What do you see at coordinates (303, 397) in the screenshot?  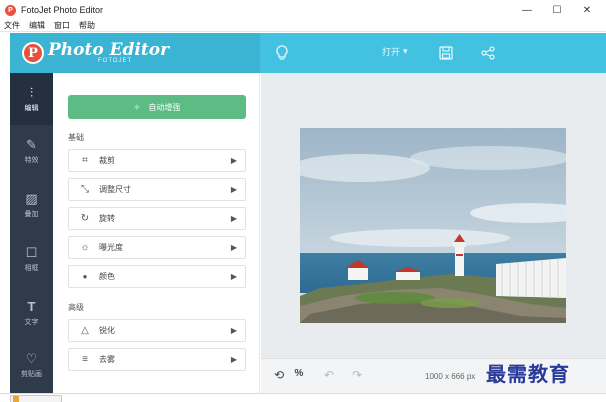 I see `taskbar-strip` at bounding box center [303, 397].